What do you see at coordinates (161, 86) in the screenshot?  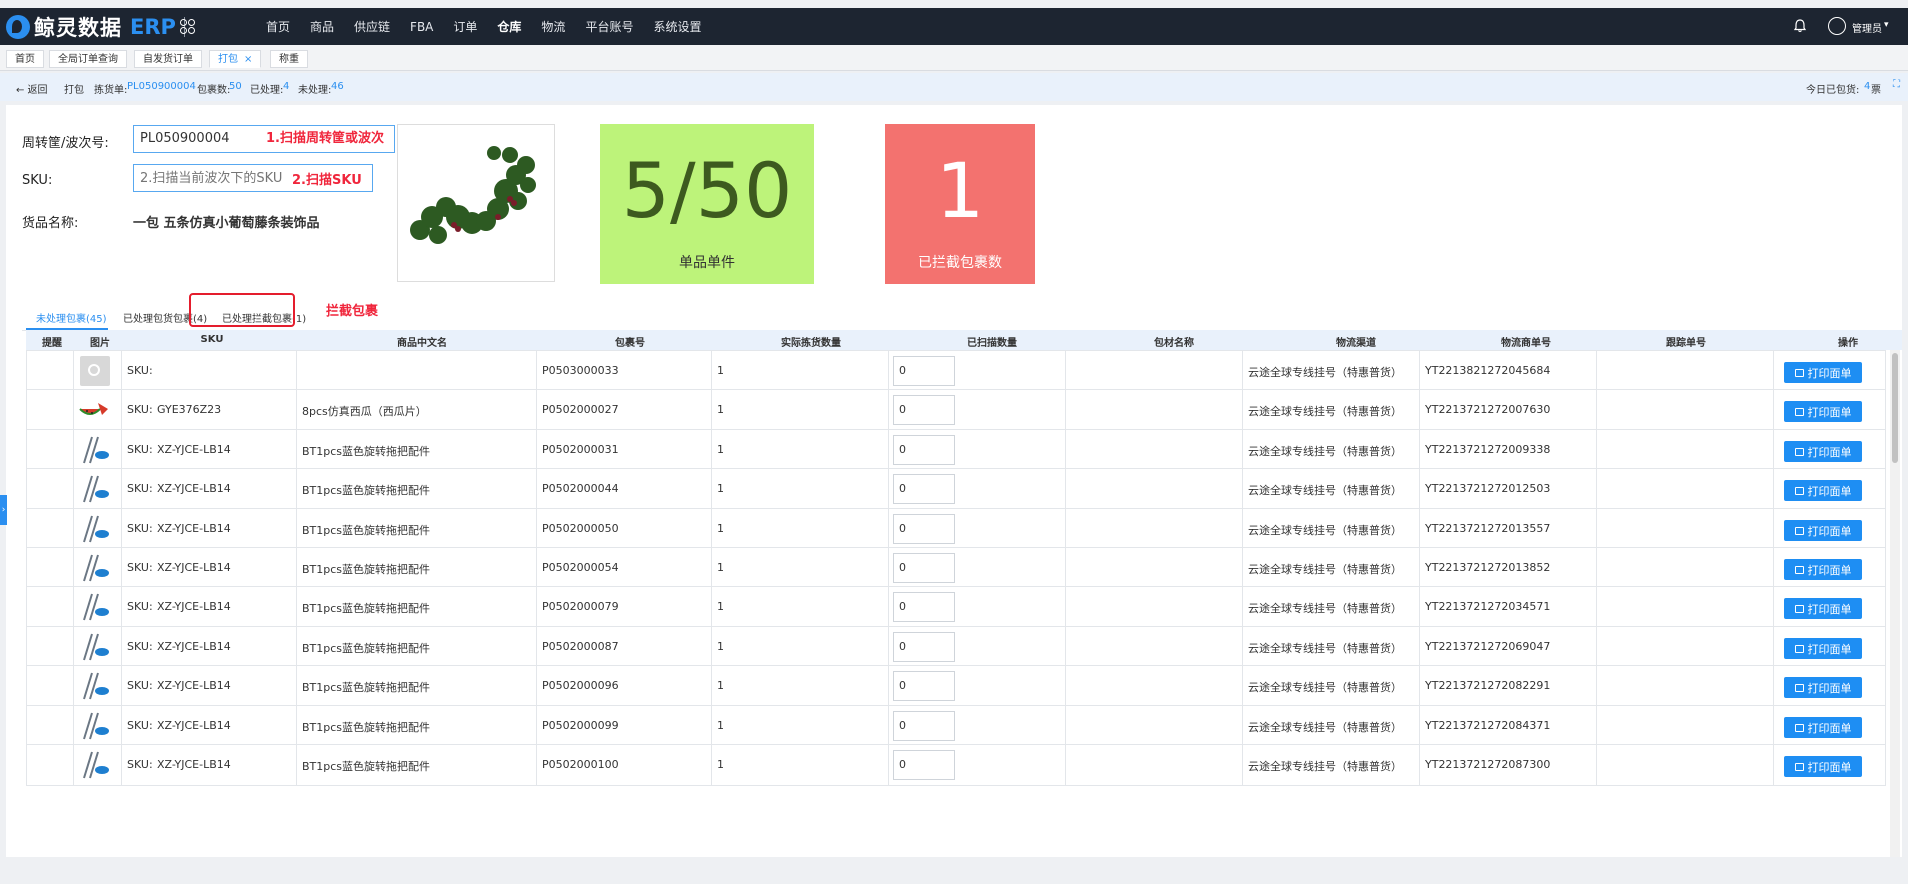 I see `pick-number: PL050900004` at bounding box center [161, 86].